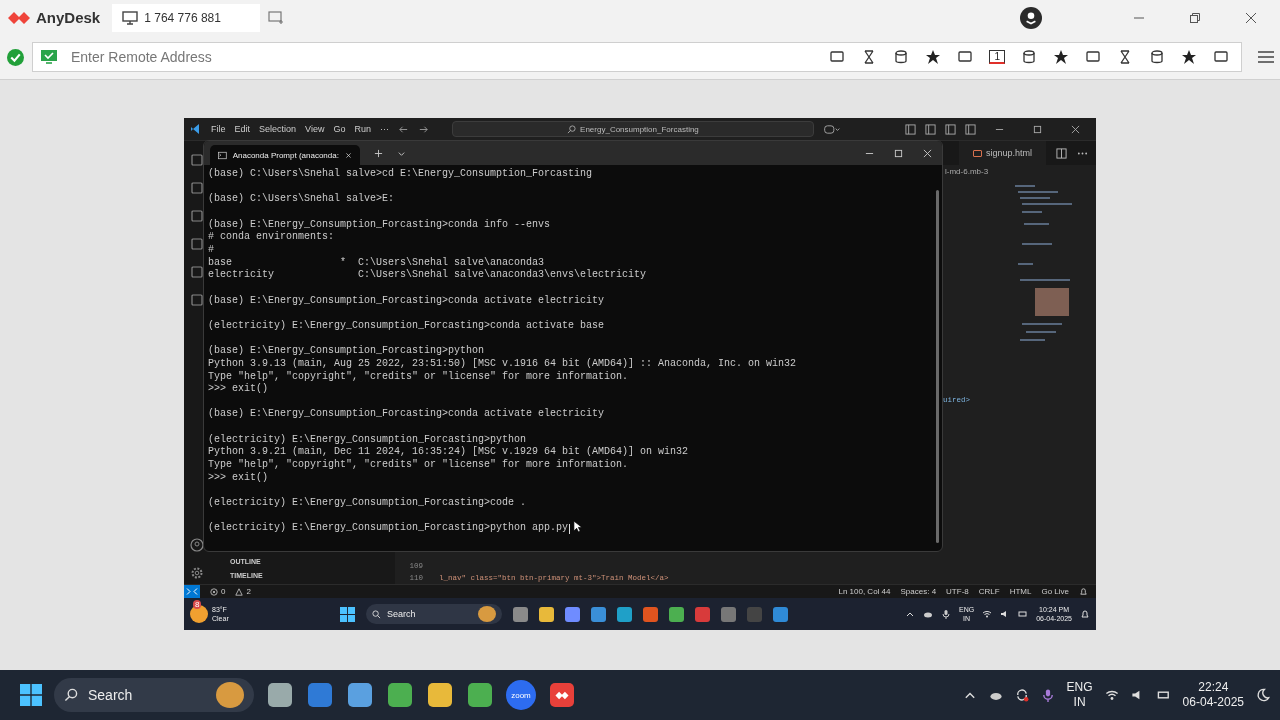  Describe the element at coordinates (285, 155) in the screenshot. I see `terminal-tab: Anaconda Prompt (anaconda:` at that location.